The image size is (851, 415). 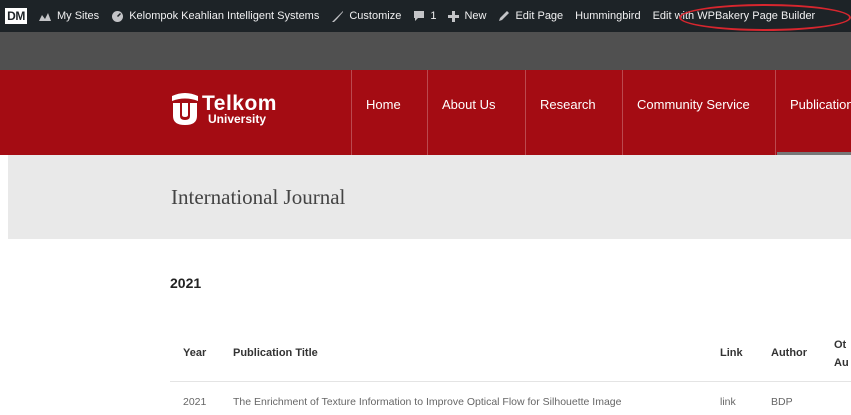 What do you see at coordinates (258, 197) in the screenshot?
I see `page-title: International Journal` at bounding box center [258, 197].